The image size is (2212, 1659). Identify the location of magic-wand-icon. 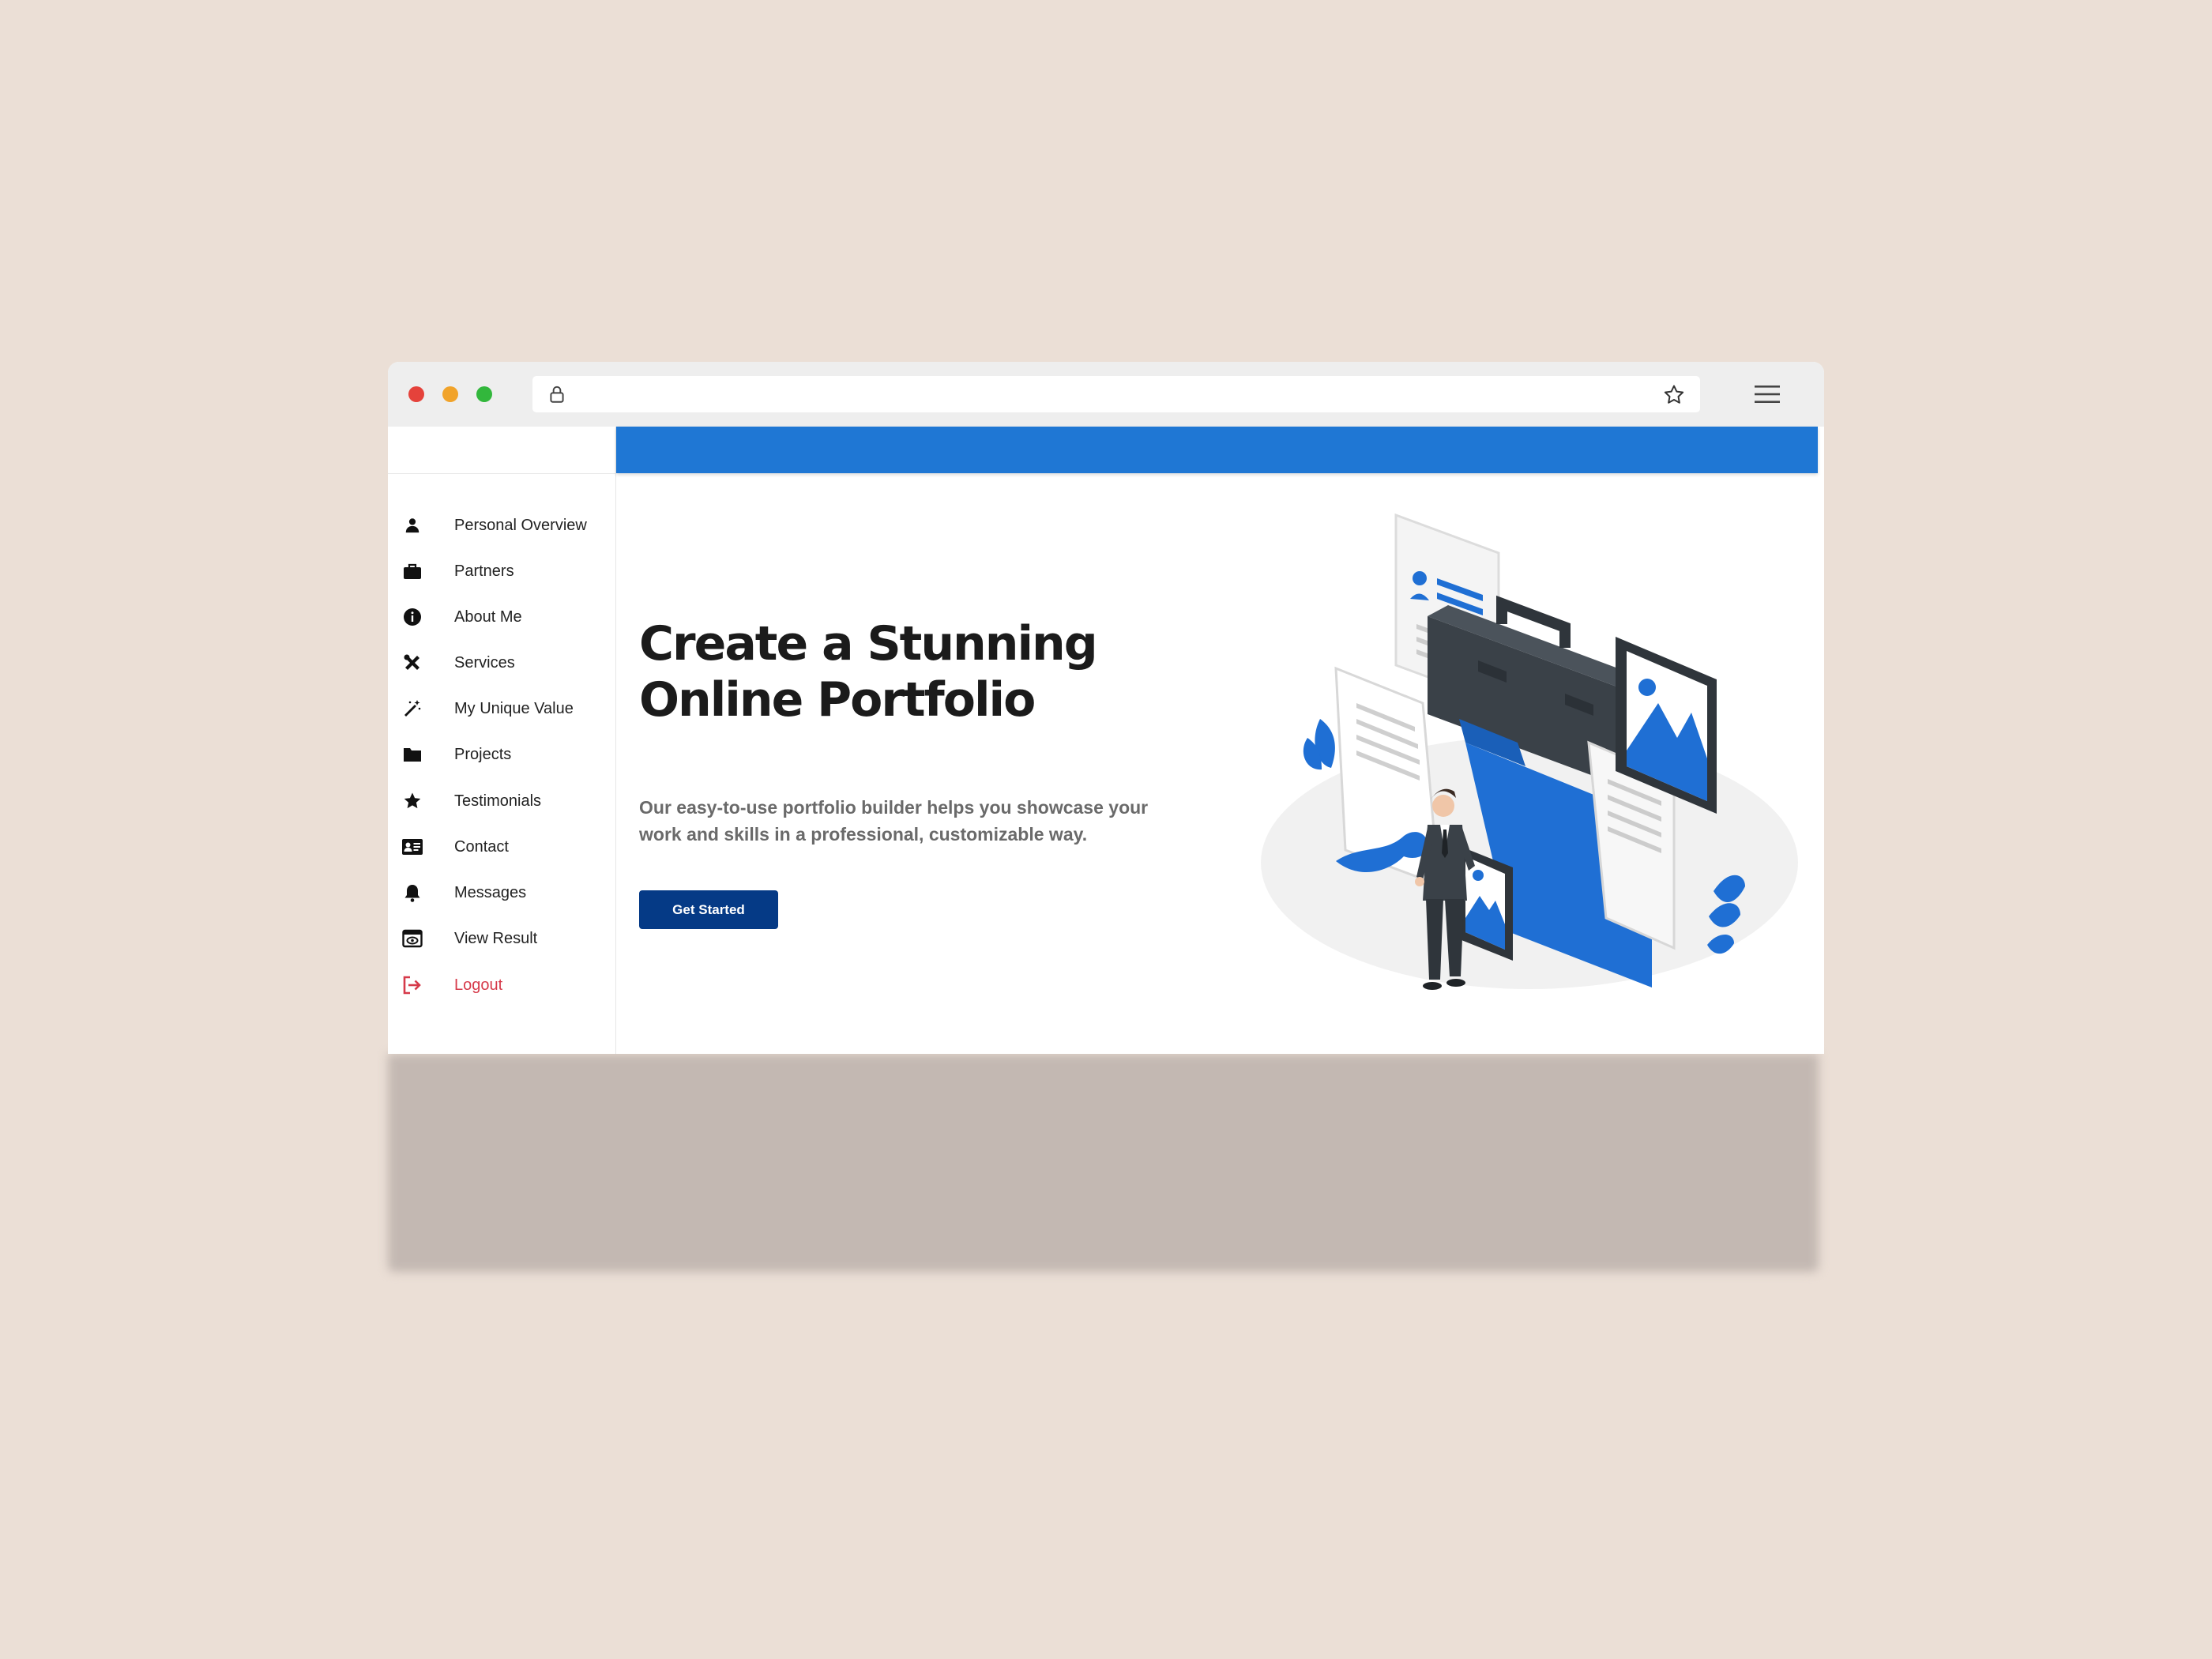
(412, 709).